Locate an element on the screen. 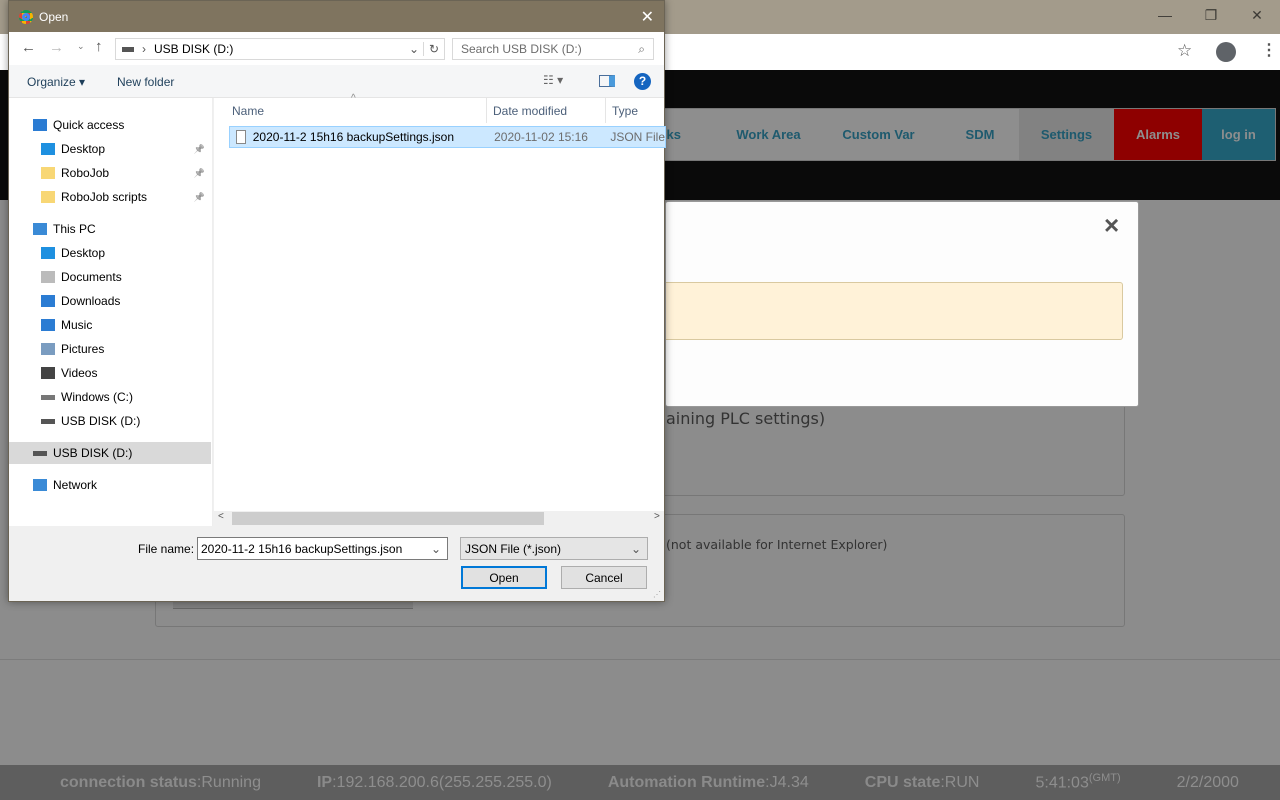  recent-chevron-icon: ⌄ is located at coordinates (81, 46).